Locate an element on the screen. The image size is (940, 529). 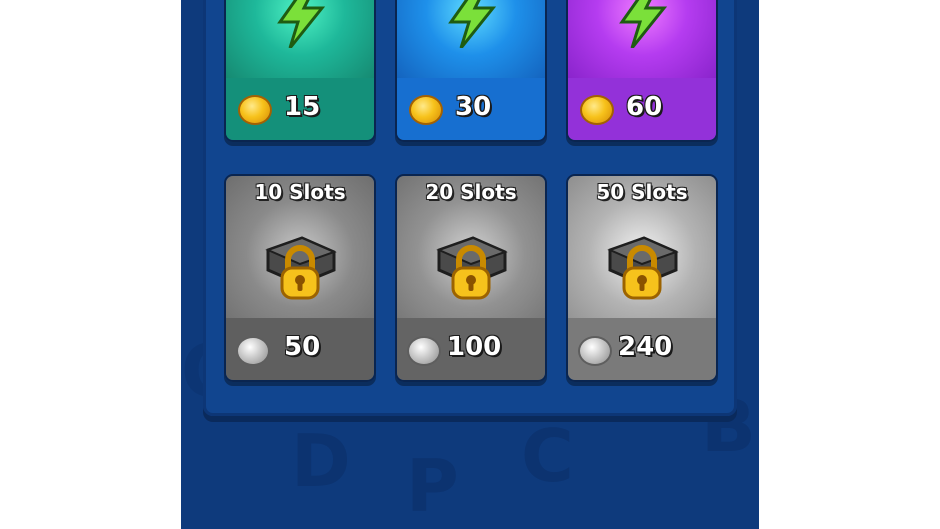
slot-pack-price: 50 is located at coordinates (302, 347).